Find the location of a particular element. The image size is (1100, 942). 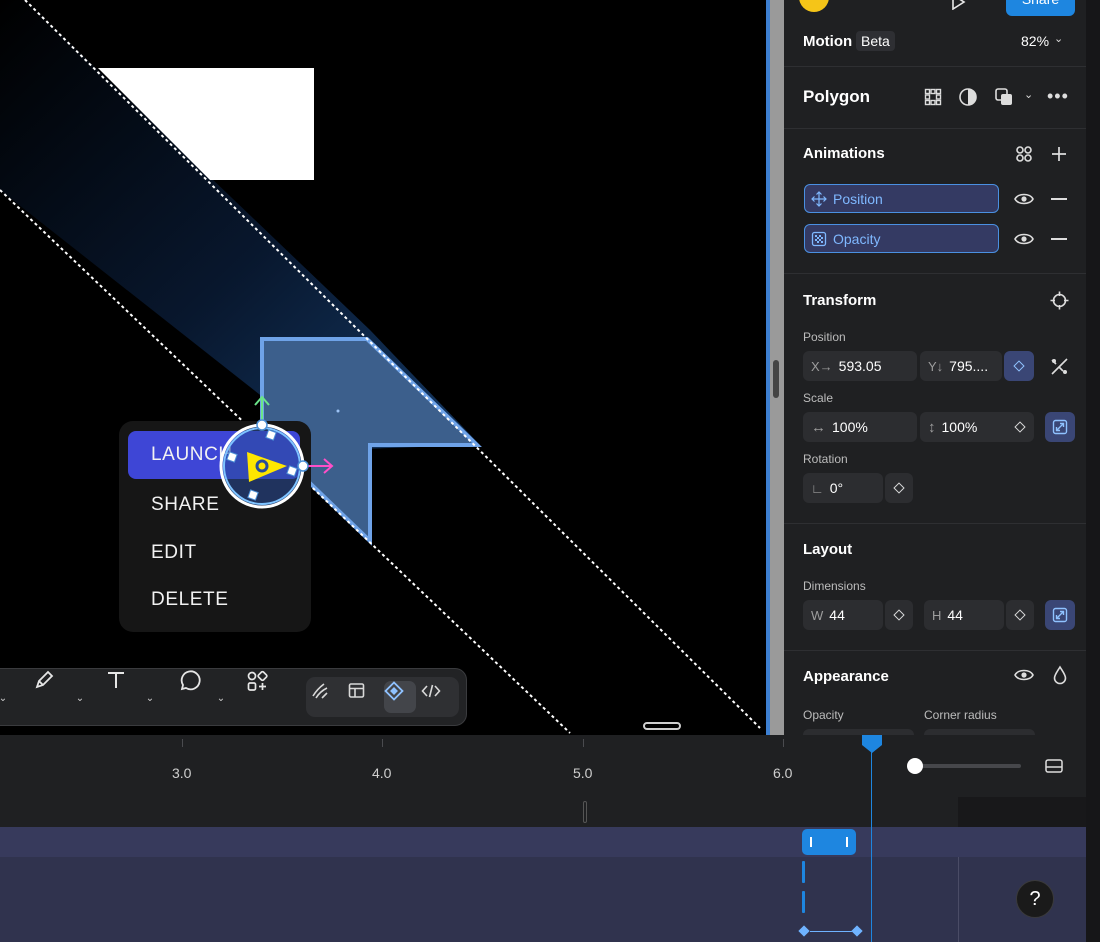

drop-icon is located at coordinates (1060, 675).